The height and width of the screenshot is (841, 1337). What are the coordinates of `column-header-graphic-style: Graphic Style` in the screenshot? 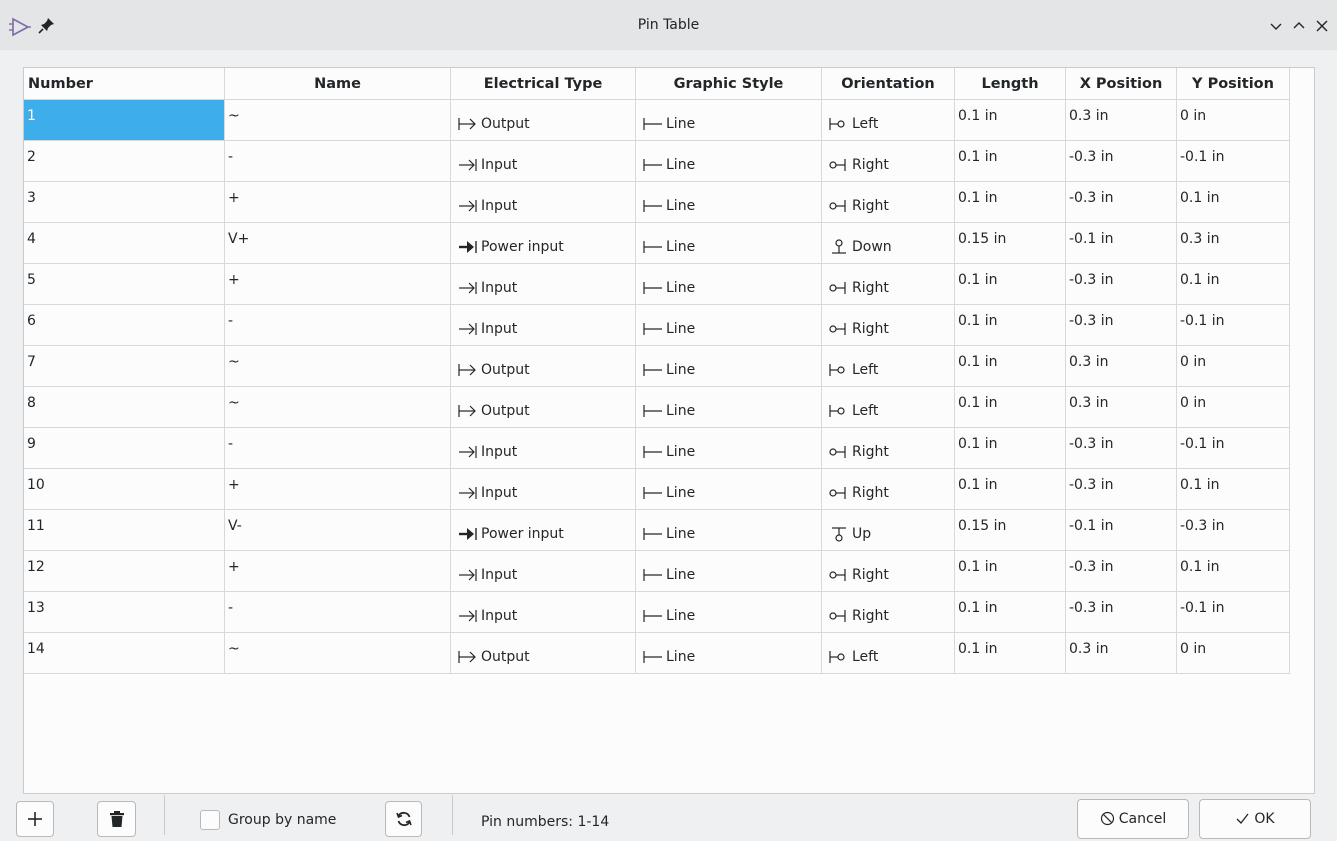 It's located at (729, 84).